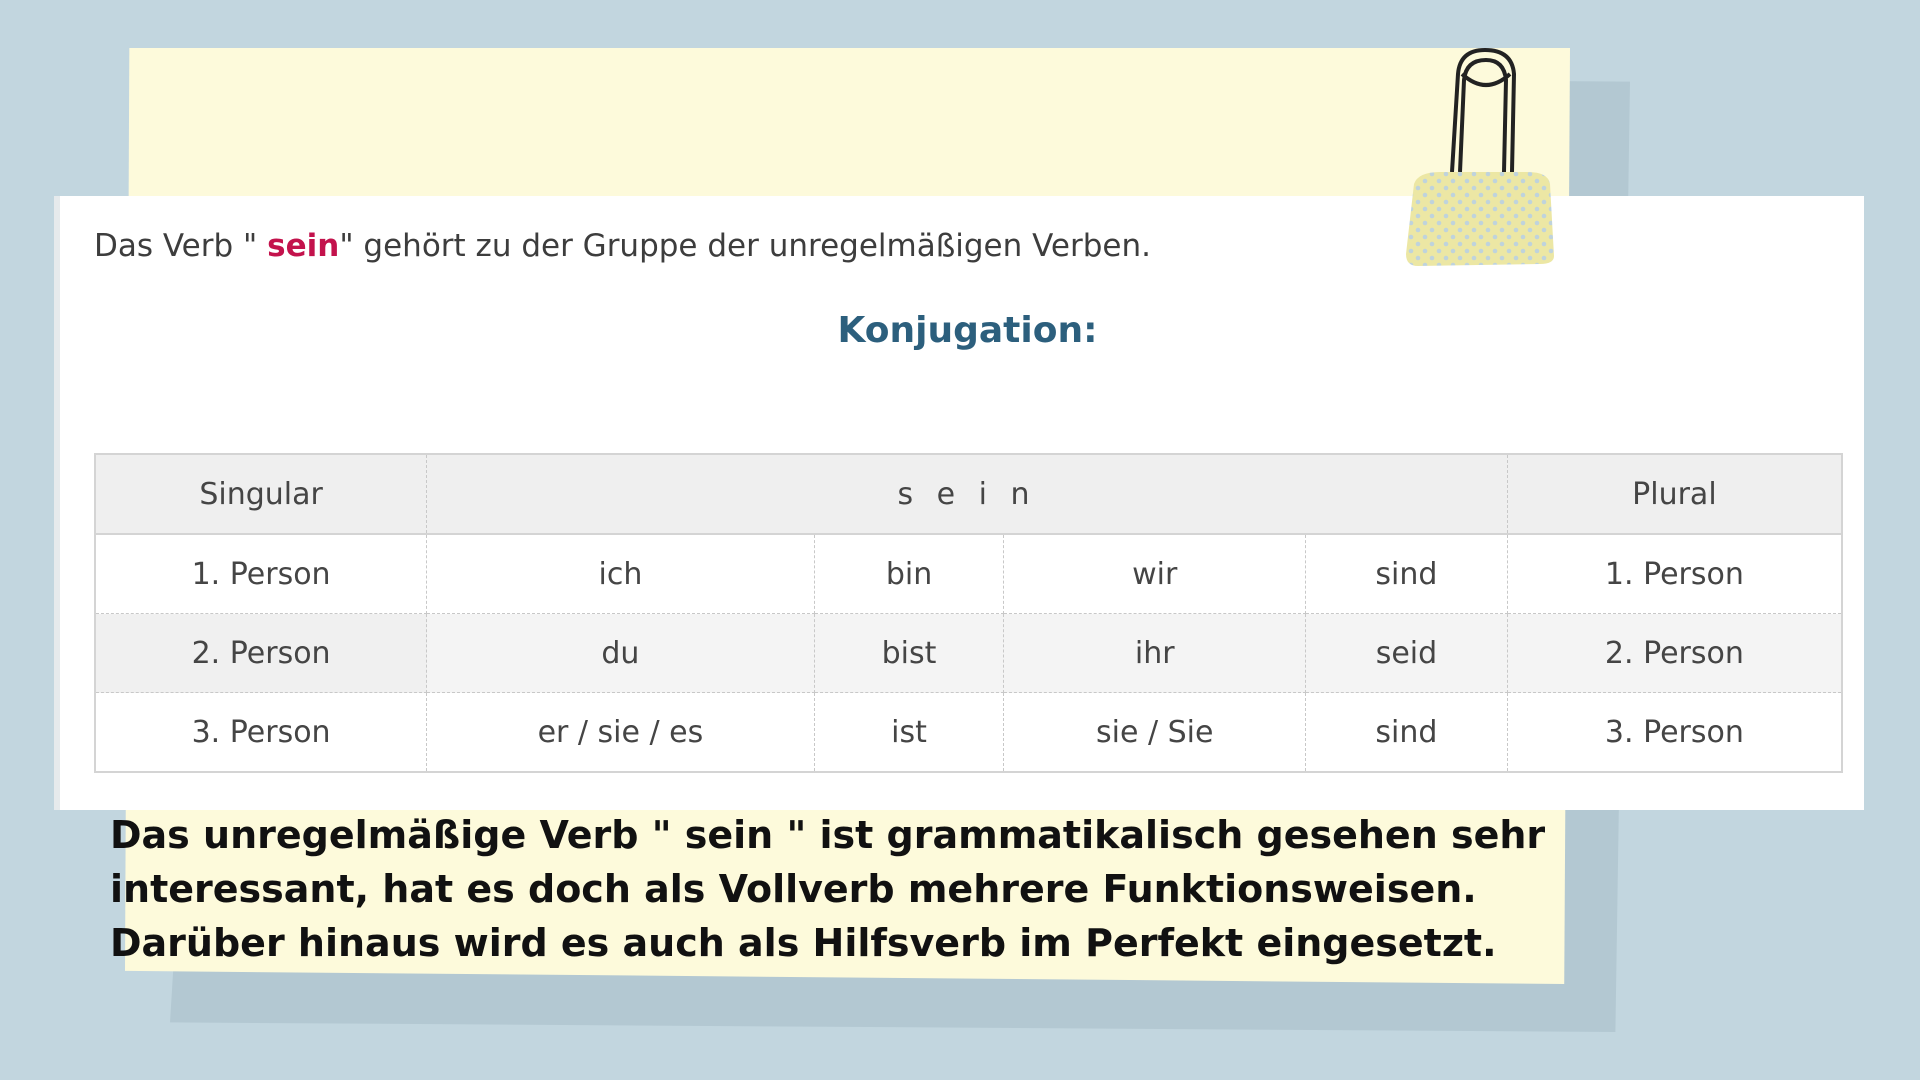 The image size is (1920, 1080). What do you see at coordinates (620, 574) in the screenshot?
I see `singular-pronoun-cell: ich` at bounding box center [620, 574].